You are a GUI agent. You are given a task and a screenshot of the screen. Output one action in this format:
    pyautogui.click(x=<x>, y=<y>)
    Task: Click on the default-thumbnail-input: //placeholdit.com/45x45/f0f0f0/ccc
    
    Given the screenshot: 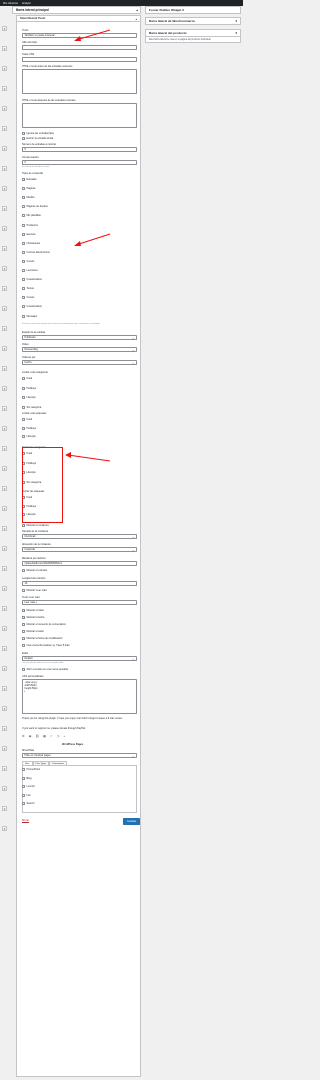 What is the action you would take?
    pyautogui.click(x=79, y=563)
    